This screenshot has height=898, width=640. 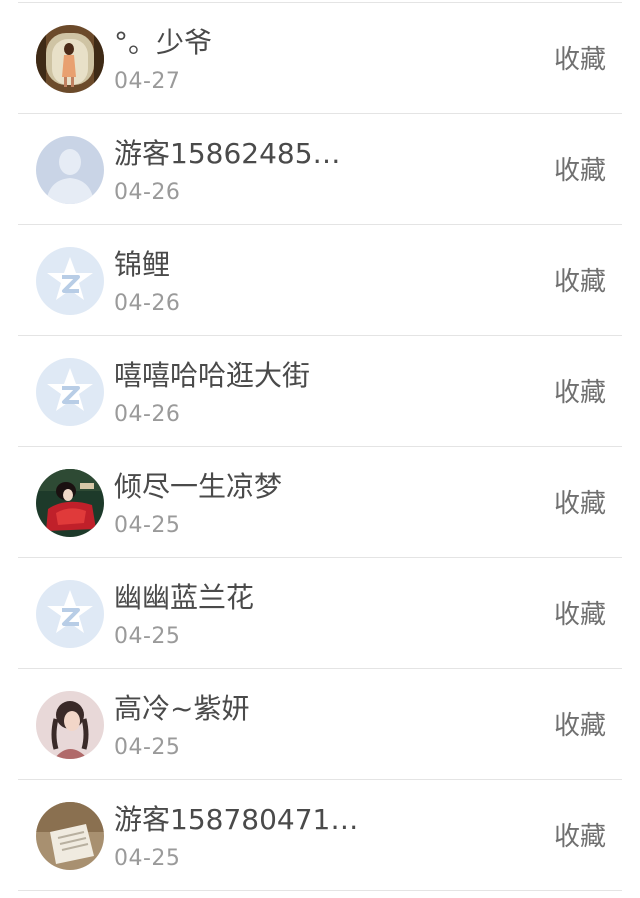 What do you see at coordinates (320, 58) in the screenshot?
I see `list-item: °。少爷 04-27 收藏` at bounding box center [320, 58].